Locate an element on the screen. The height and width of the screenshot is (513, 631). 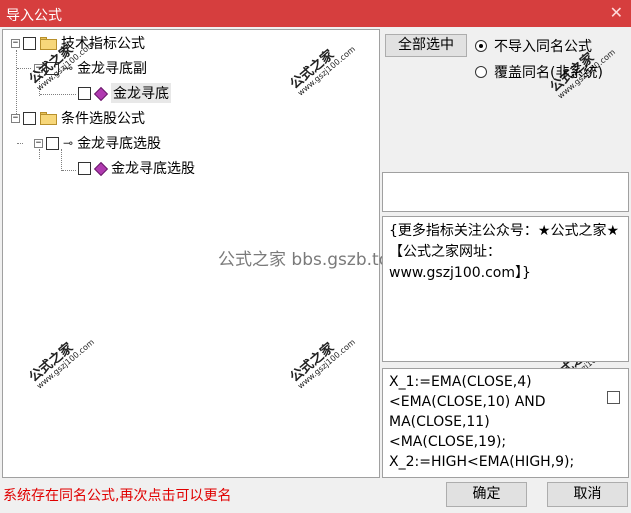
blank-input-box is located at coordinates (505, 192).